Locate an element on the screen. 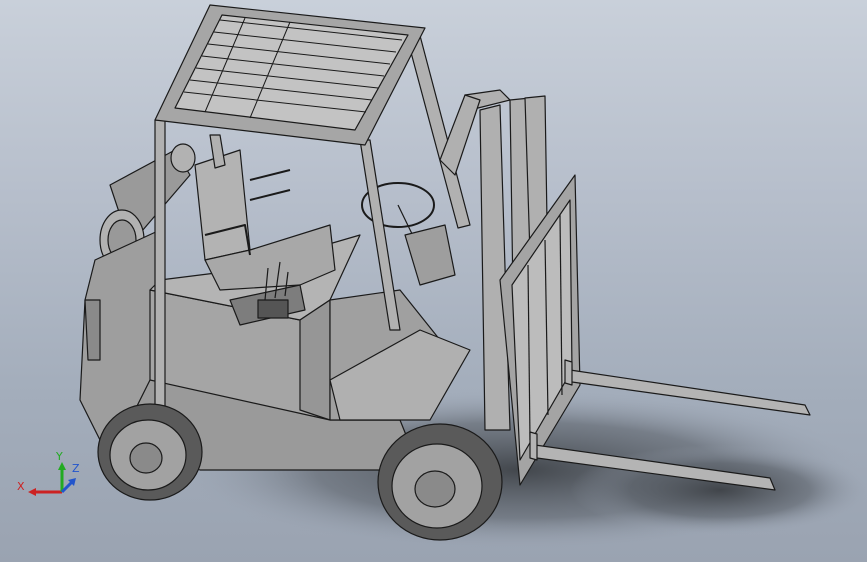 This screenshot has height=562, width=867. triad-x-axis is located at coordinates (45, 492).